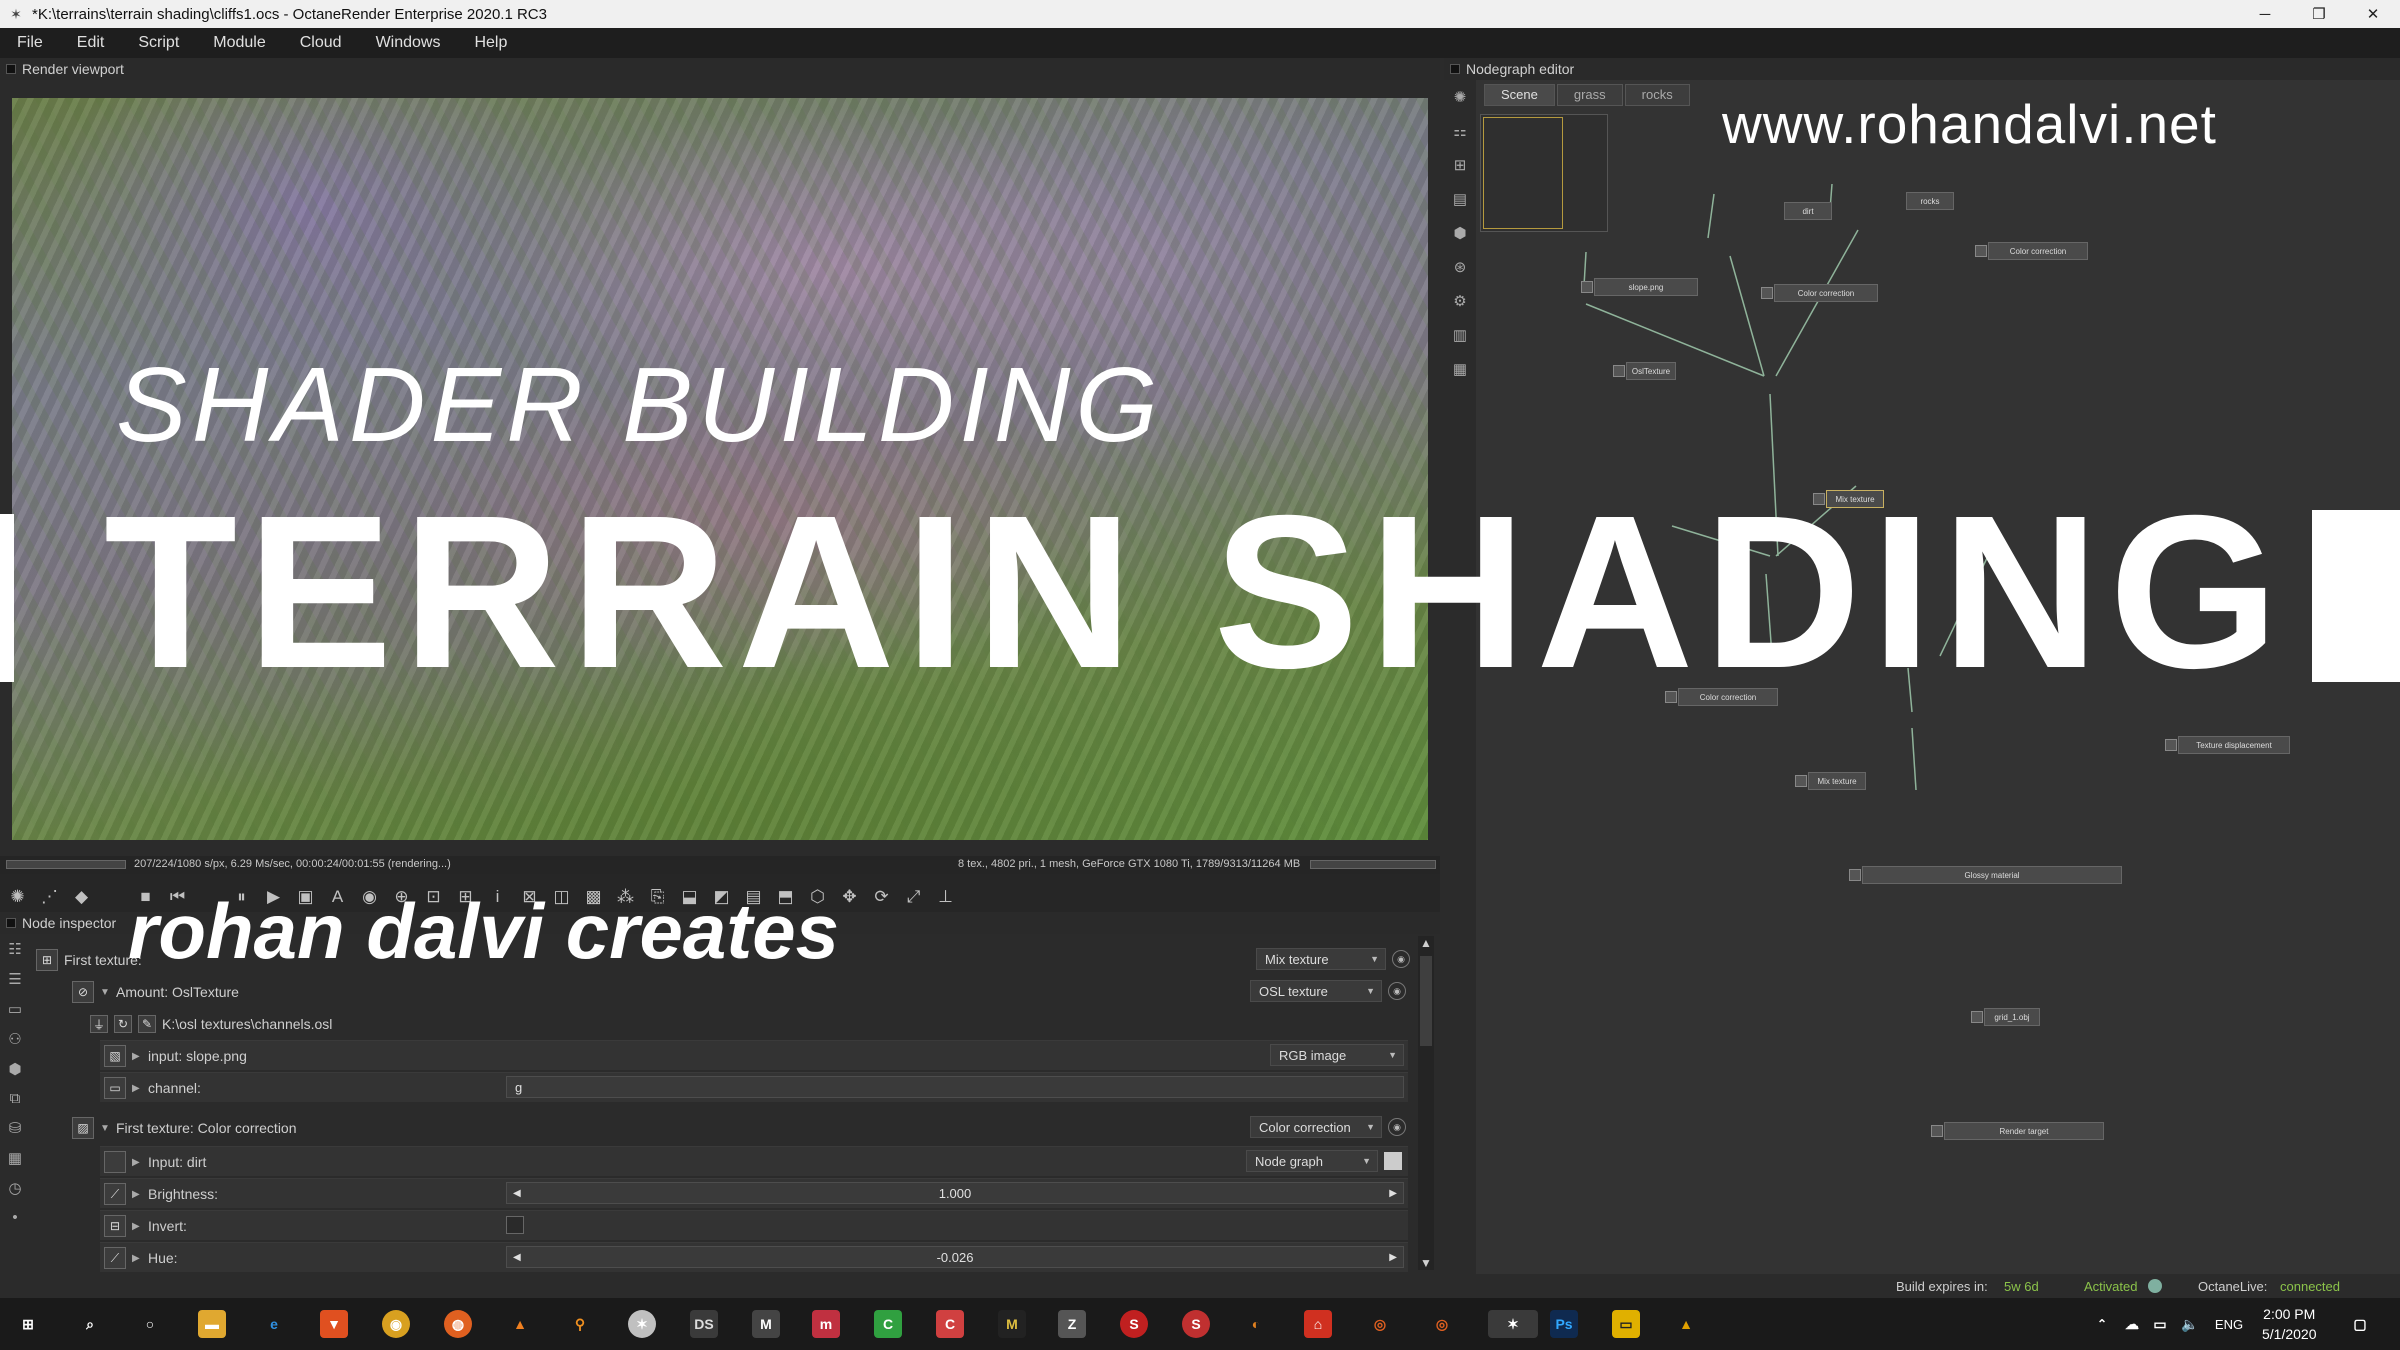 The height and width of the screenshot is (1350, 2400). What do you see at coordinates (704, 1324) in the screenshot?
I see `ds-app-icon: DS` at bounding box center [704, 1324].